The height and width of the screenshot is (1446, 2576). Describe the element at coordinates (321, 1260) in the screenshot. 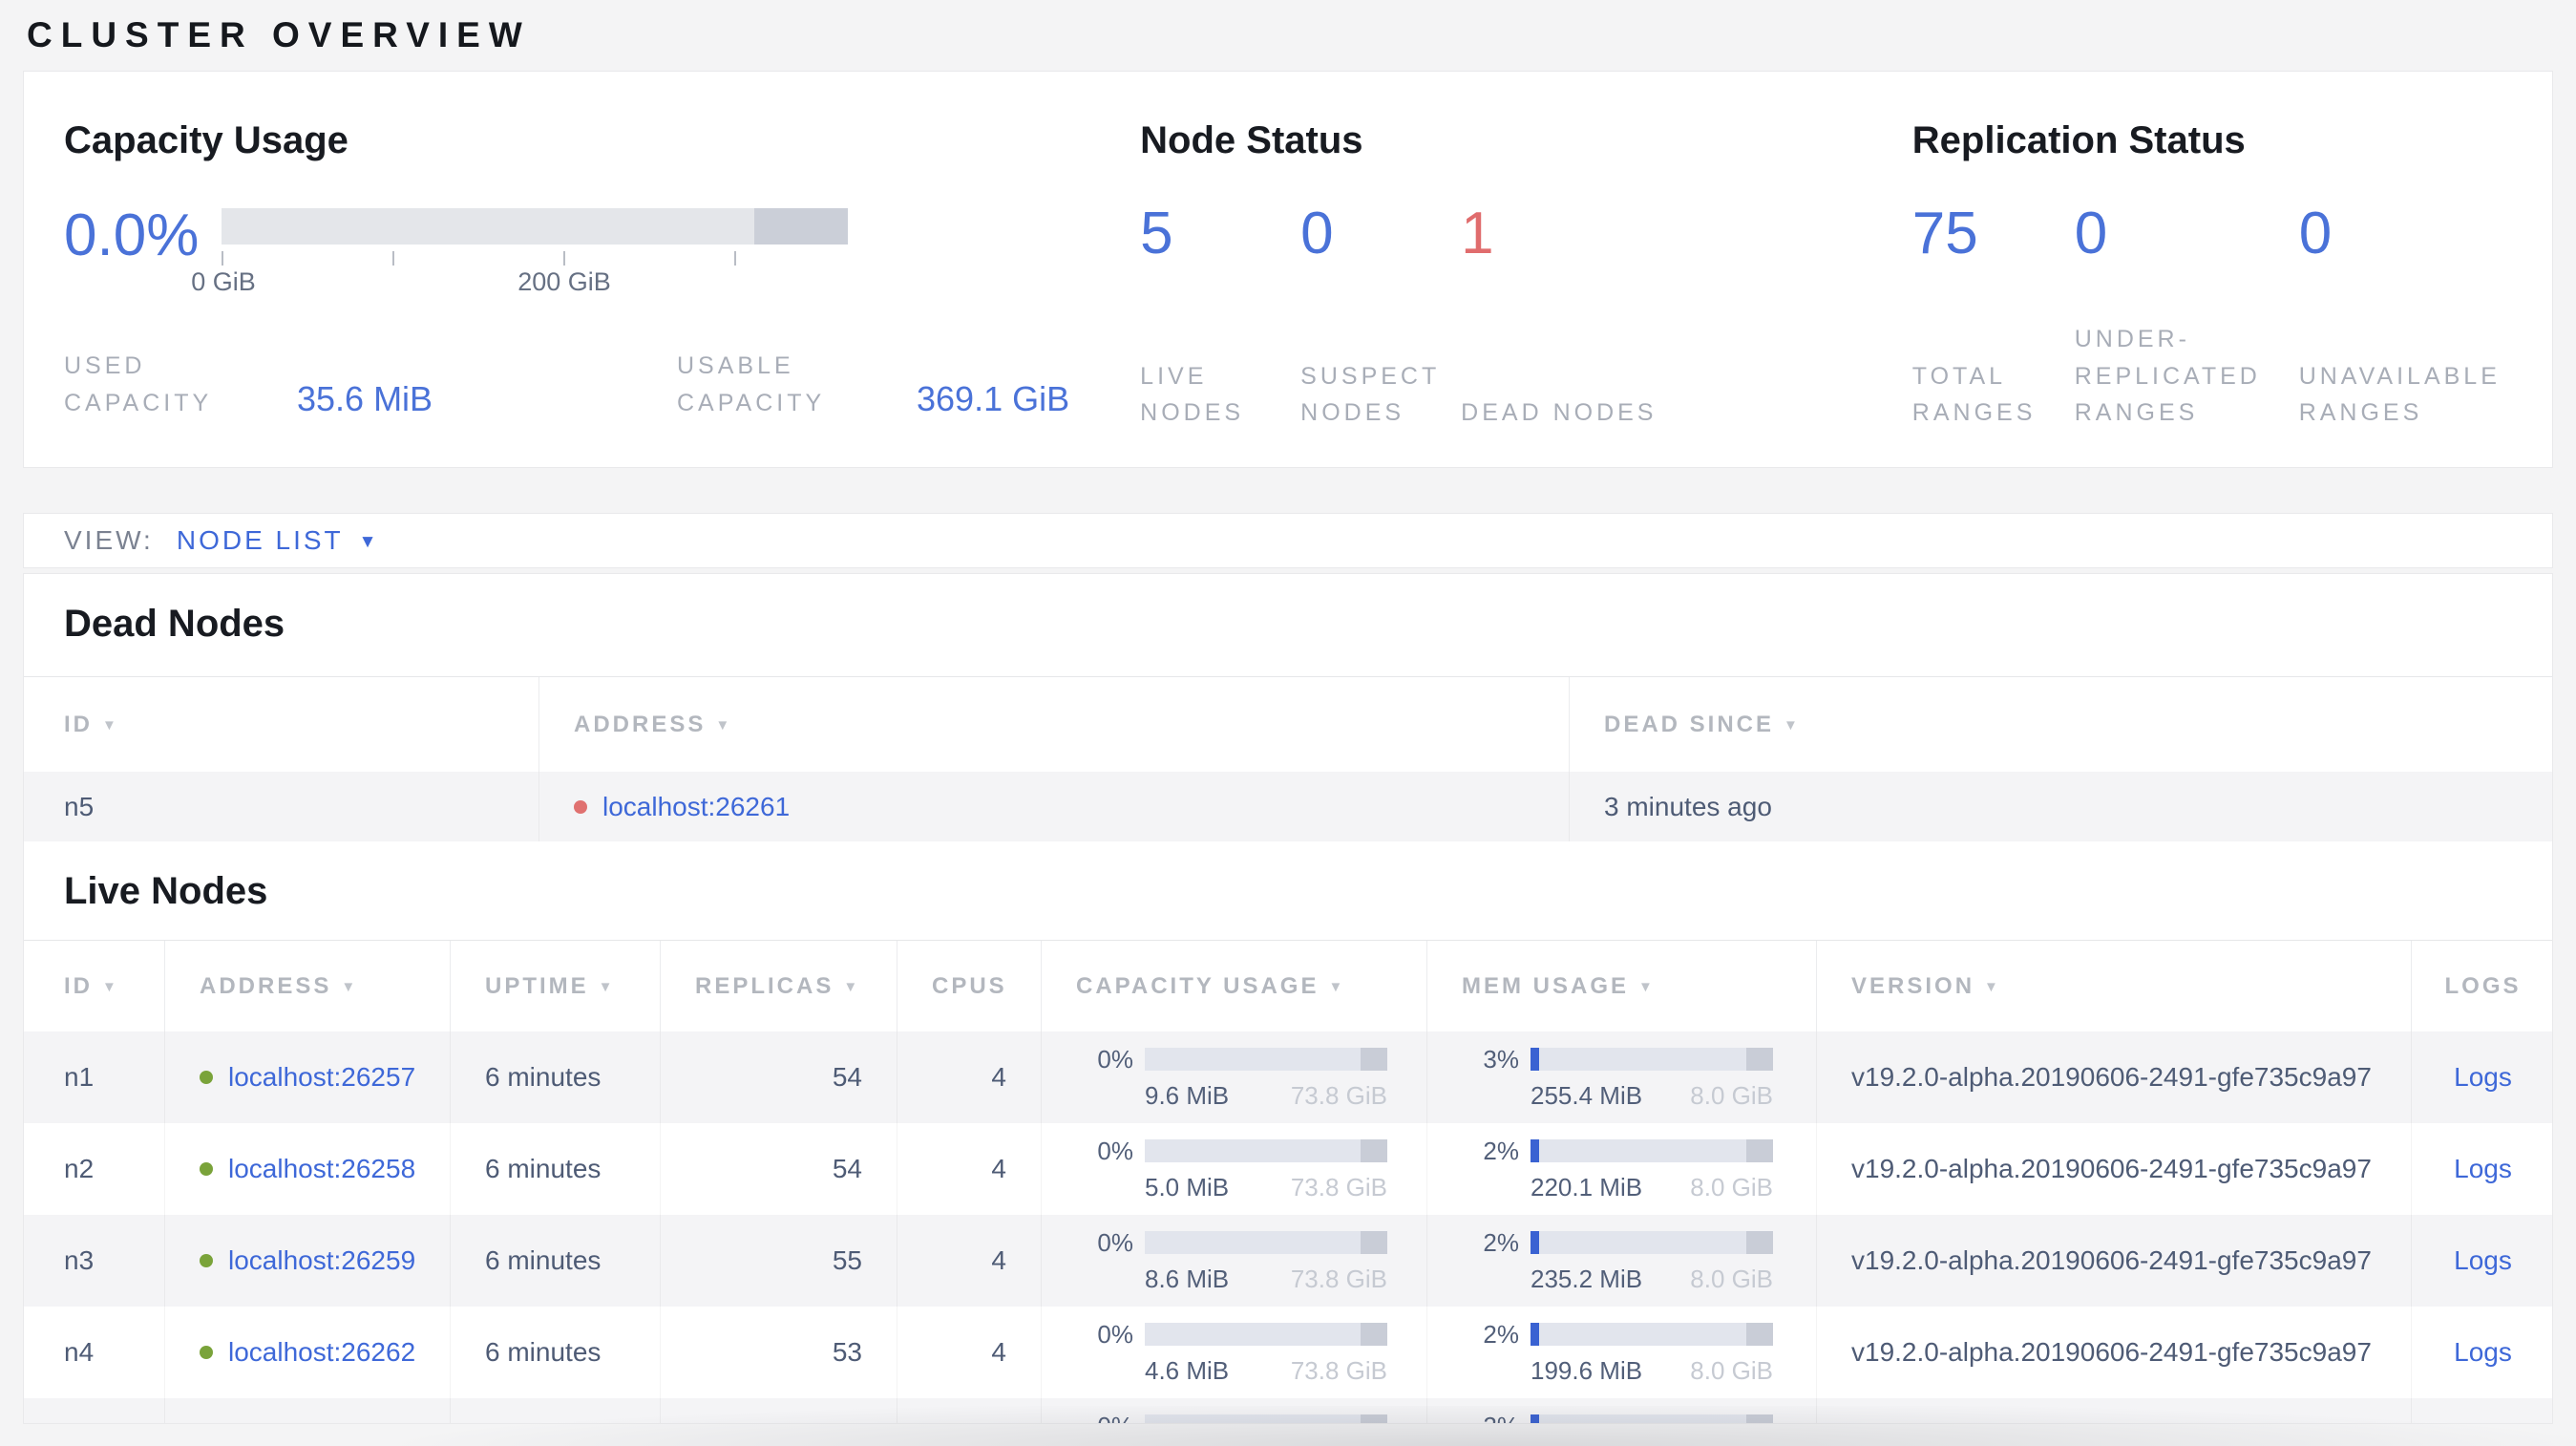

I see `node-address-link: localhost:26259` at that location.